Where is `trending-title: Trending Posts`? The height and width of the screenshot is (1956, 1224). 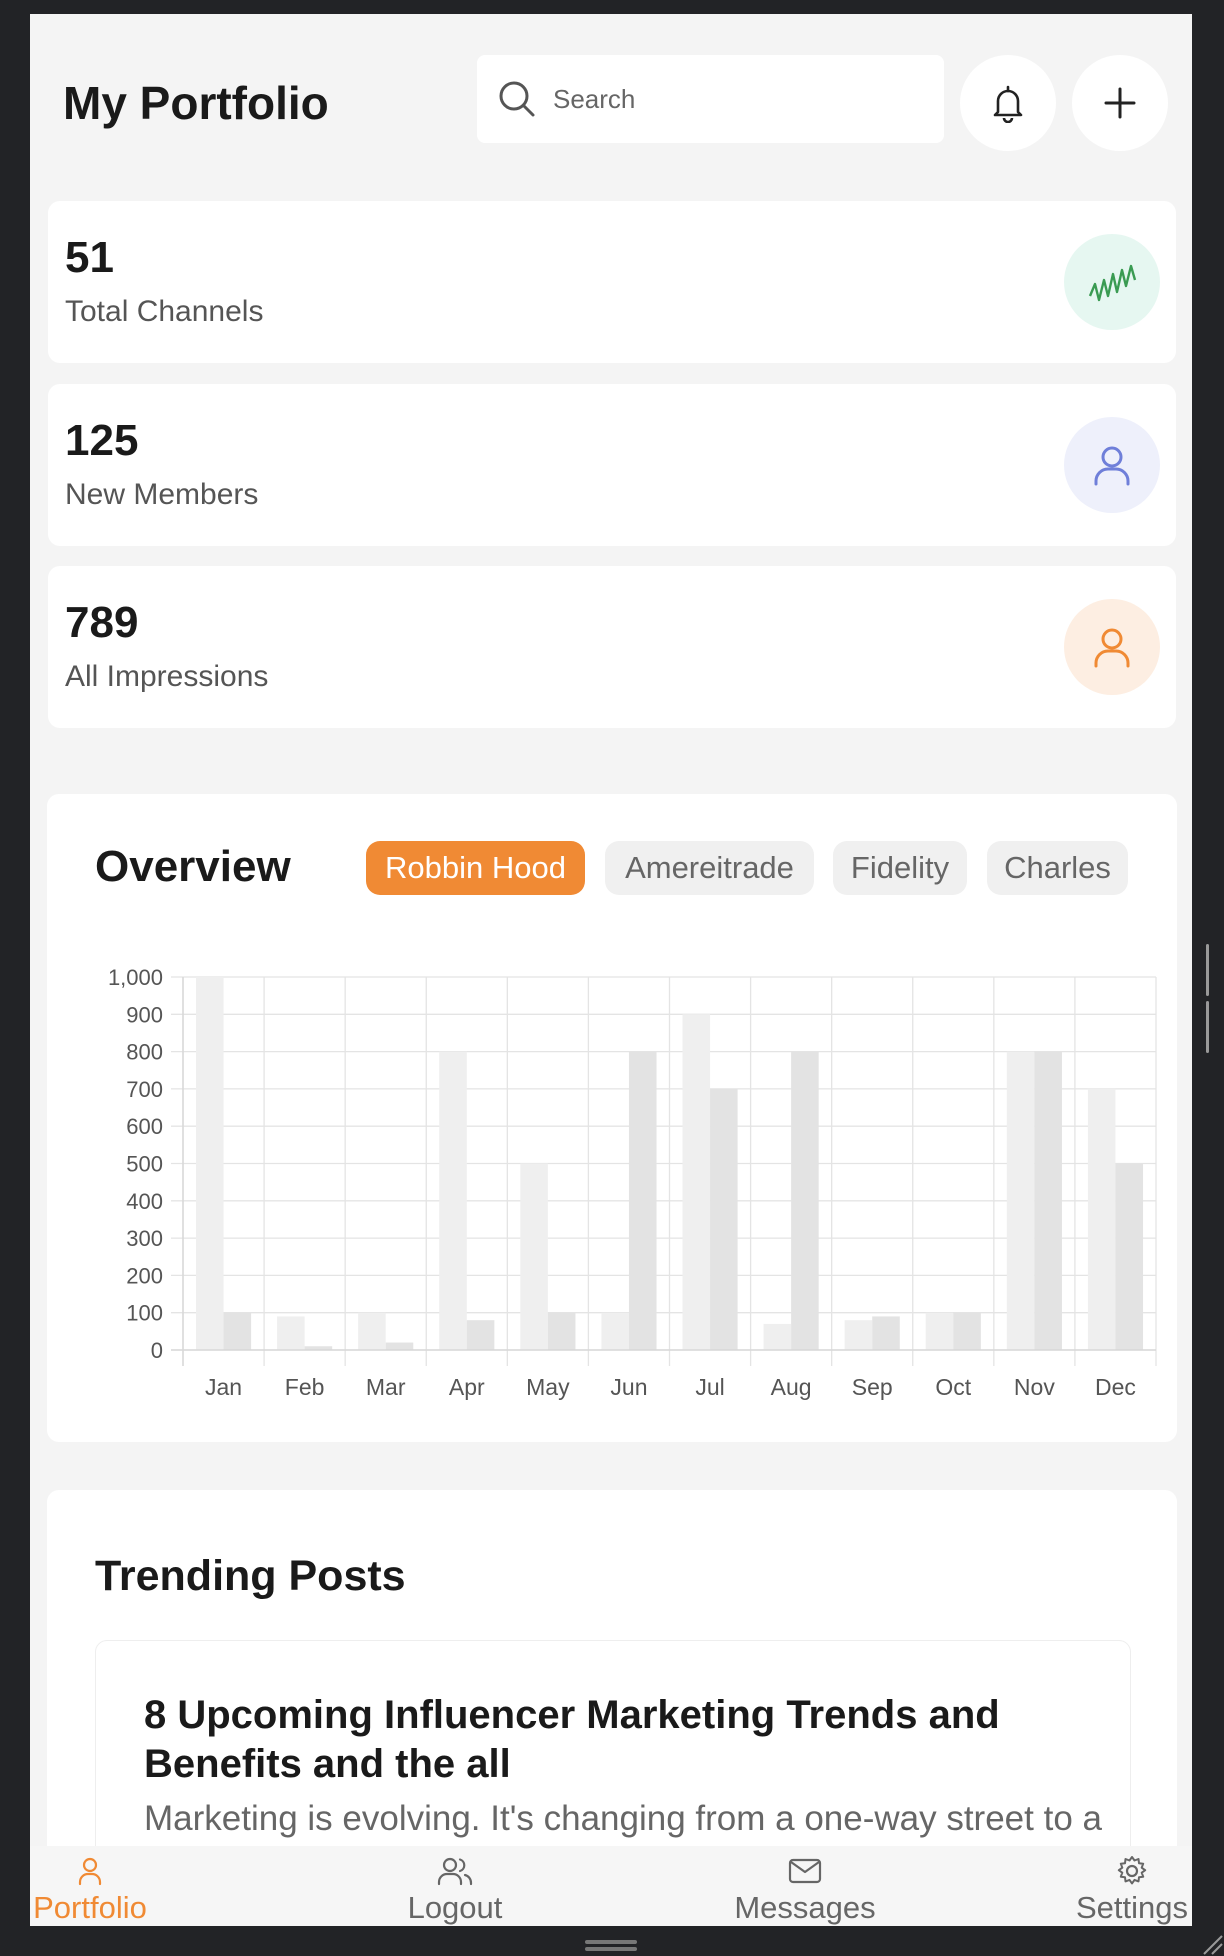 trending-title: Trending Posts is located at coordinates (250, 1576).